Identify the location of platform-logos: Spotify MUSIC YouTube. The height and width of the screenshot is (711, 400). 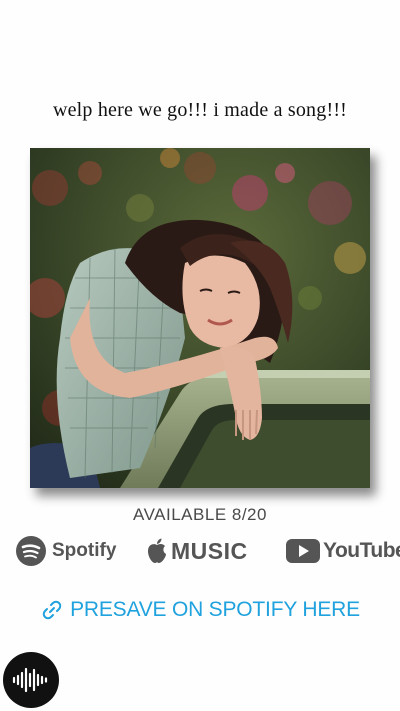
(200, 551).